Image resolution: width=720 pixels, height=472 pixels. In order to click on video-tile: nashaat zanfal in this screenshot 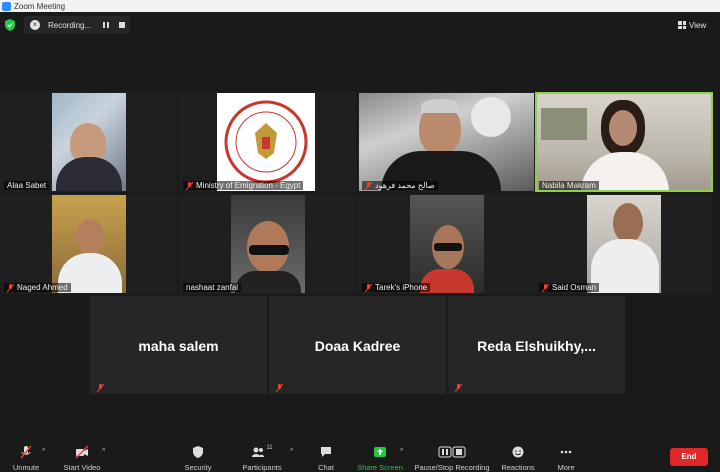, I will do `click(267, 244)`.